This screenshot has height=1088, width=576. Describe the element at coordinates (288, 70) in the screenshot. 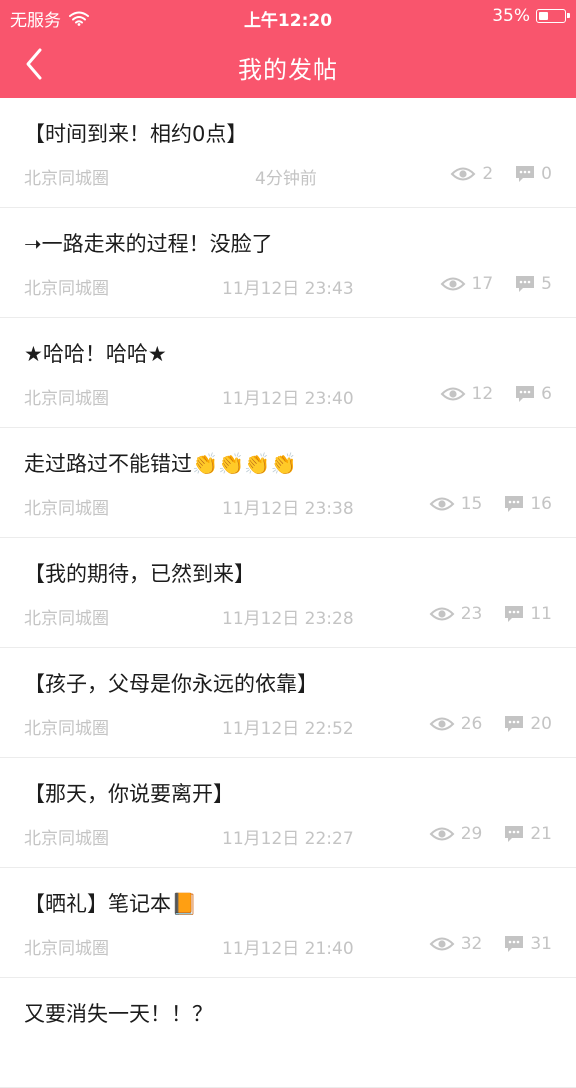

I see `page-title: 我的发帖` at that location.